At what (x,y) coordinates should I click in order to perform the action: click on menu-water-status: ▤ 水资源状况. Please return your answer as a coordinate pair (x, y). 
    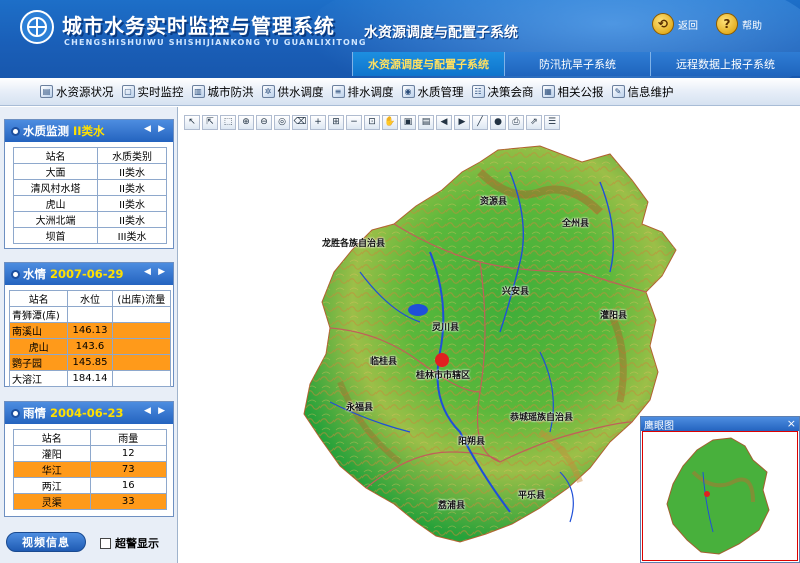
    Looking at the image, I should click on (77, 92).